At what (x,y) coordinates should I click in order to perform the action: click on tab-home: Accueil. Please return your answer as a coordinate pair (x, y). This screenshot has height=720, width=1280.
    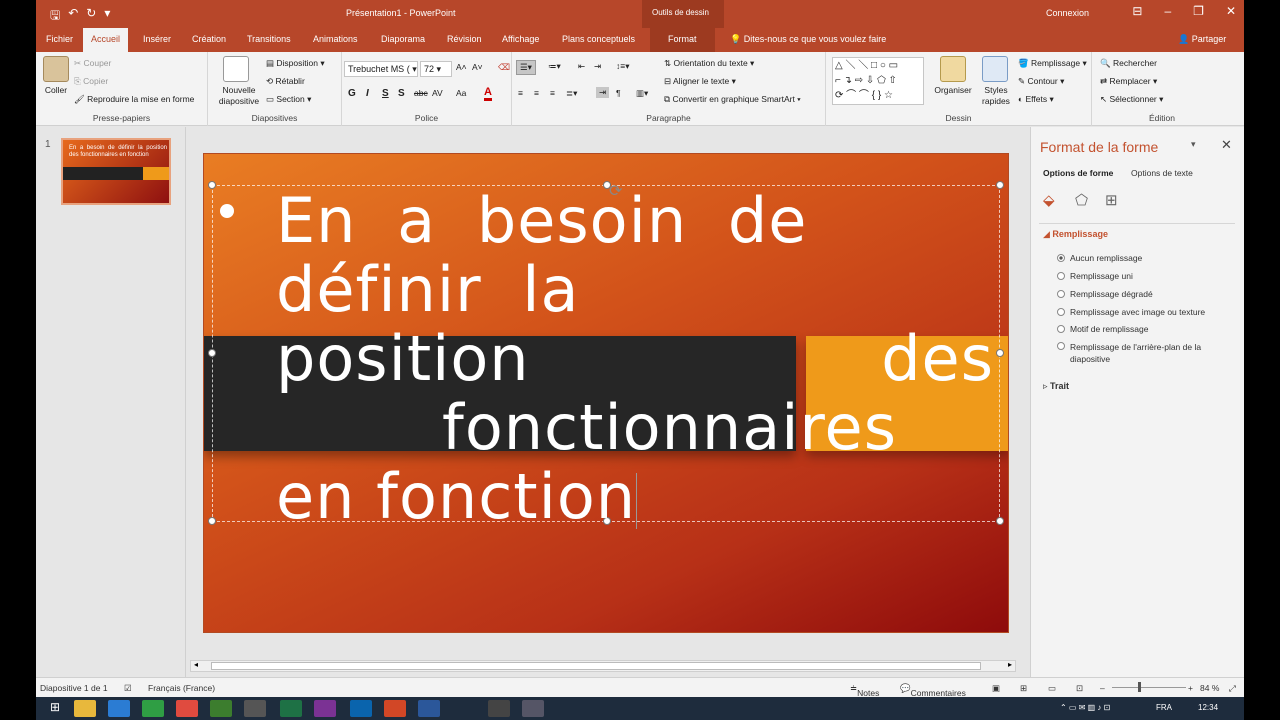
    Looking at the image, I should click on (106, 40).